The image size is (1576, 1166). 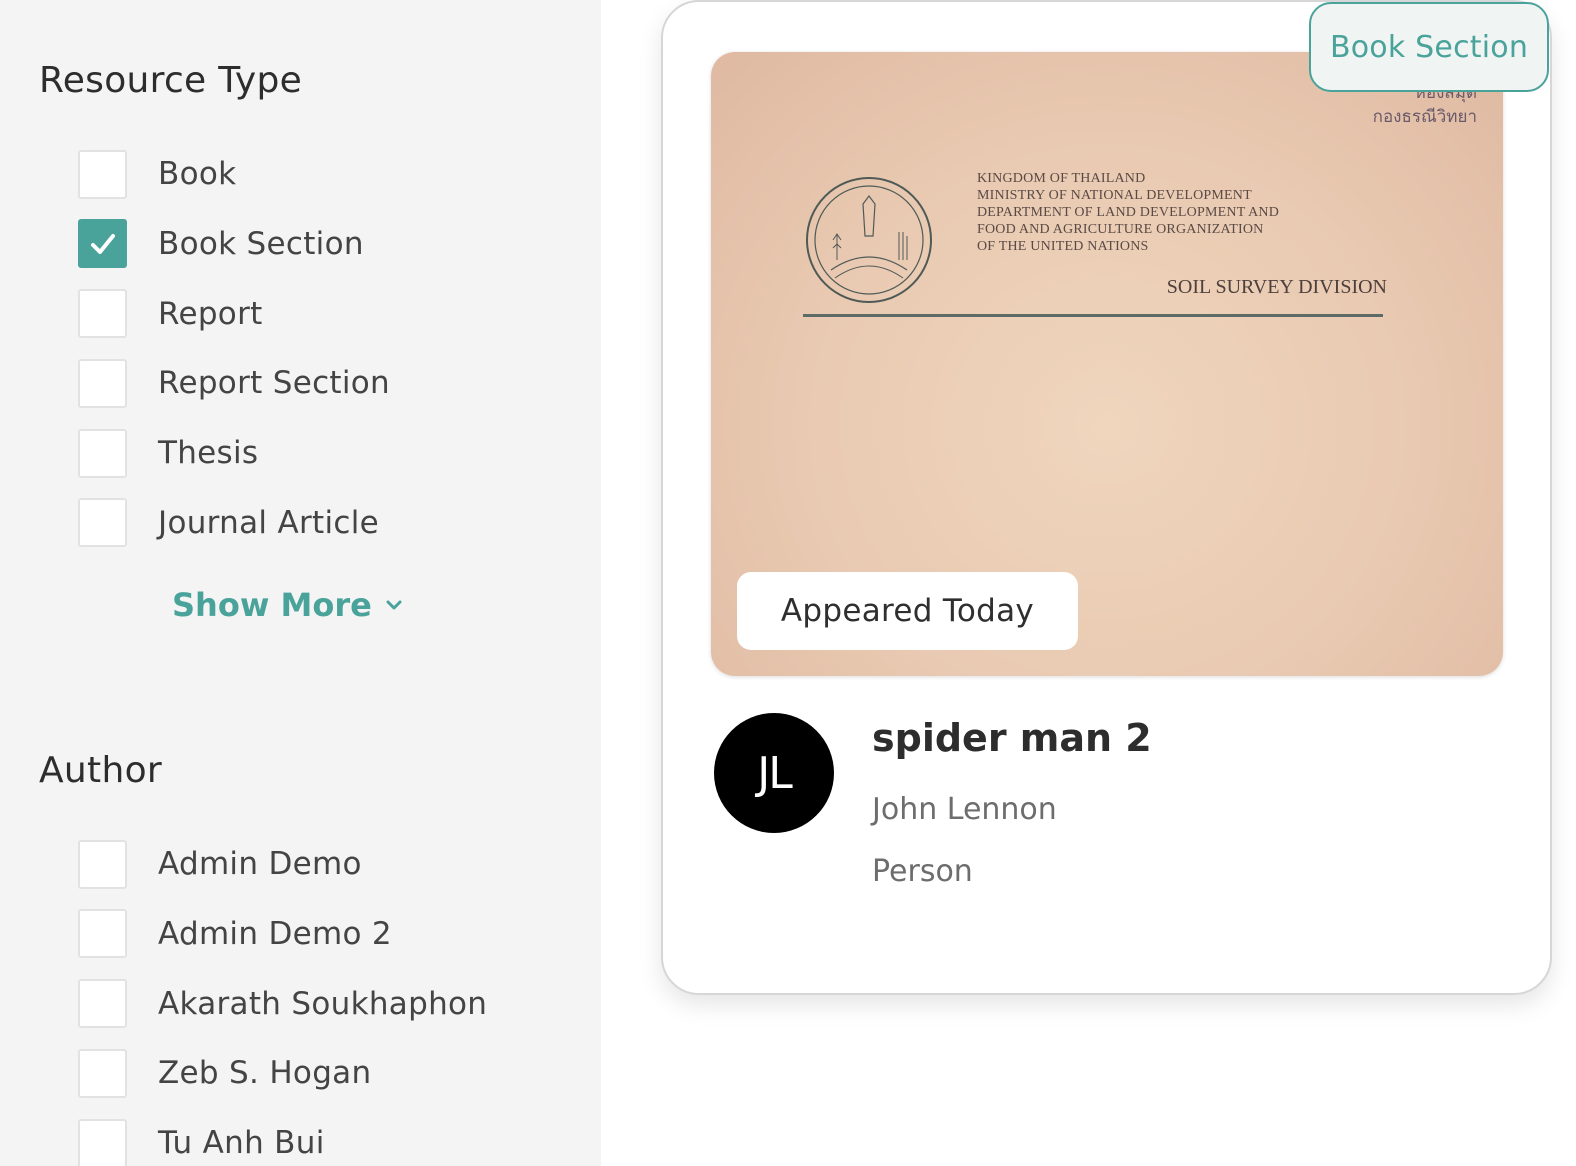 I want to click on appeared-today-badge: Appeared Today, so click(x=907, y=611).